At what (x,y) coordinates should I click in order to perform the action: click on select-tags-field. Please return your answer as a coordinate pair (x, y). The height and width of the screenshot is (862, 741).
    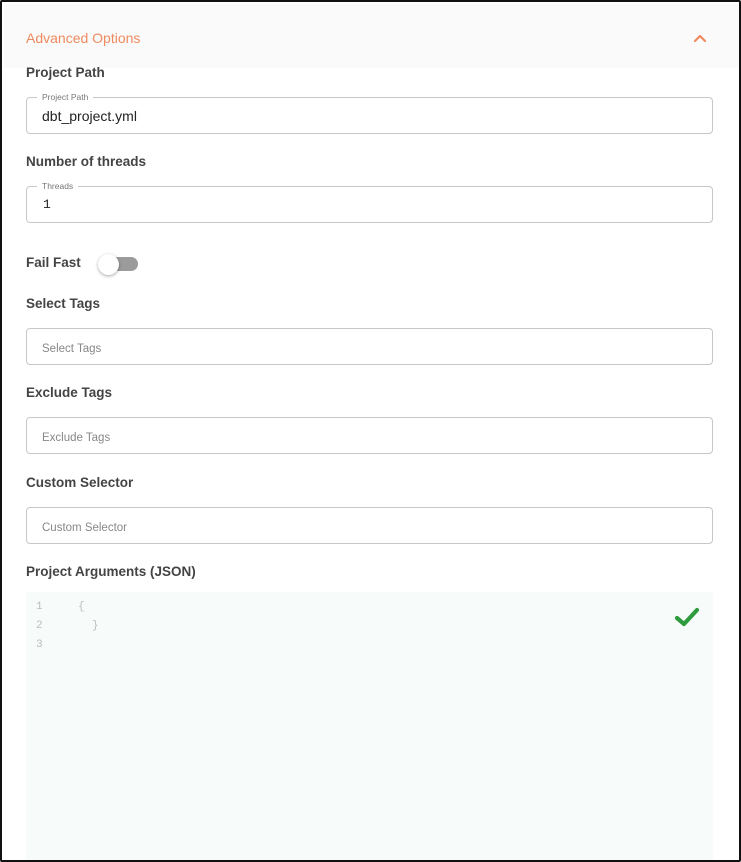
    Looking at the image, I should click on (369, 346).